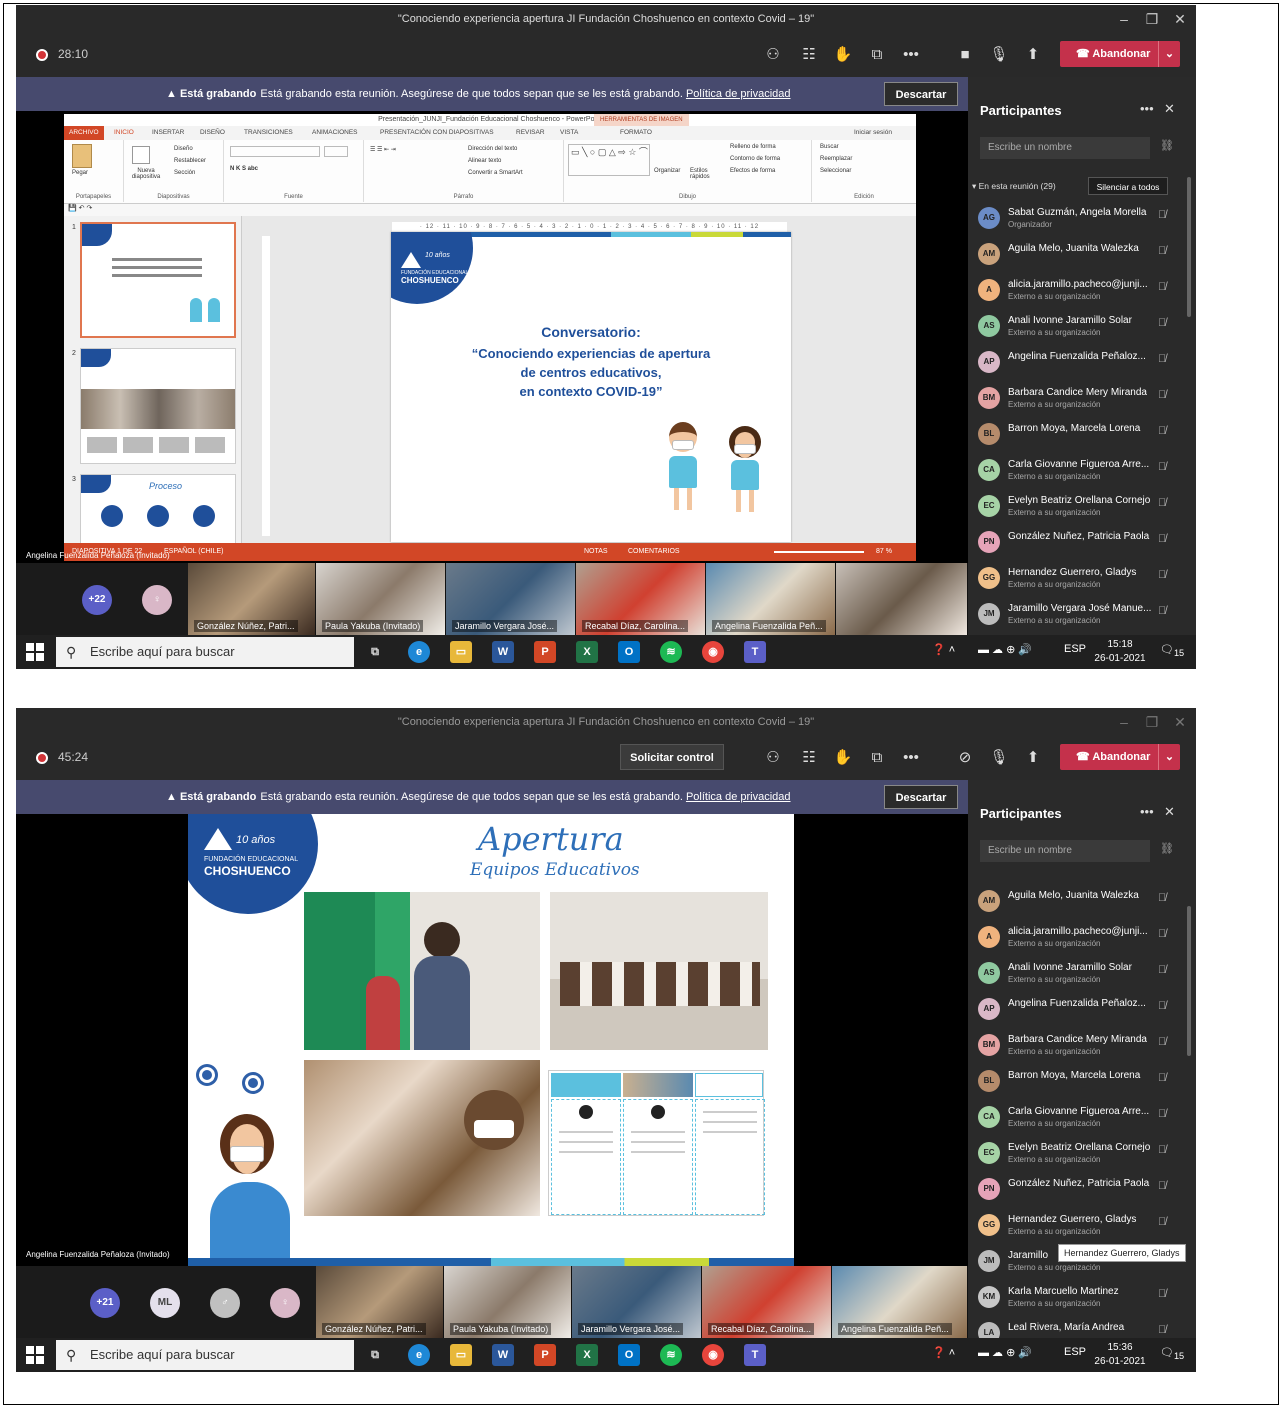  What do you see at coordinates (965, 758) in the screenshot?
I see `camera-off-icon: ⊘` at bounding box center [965, 758].